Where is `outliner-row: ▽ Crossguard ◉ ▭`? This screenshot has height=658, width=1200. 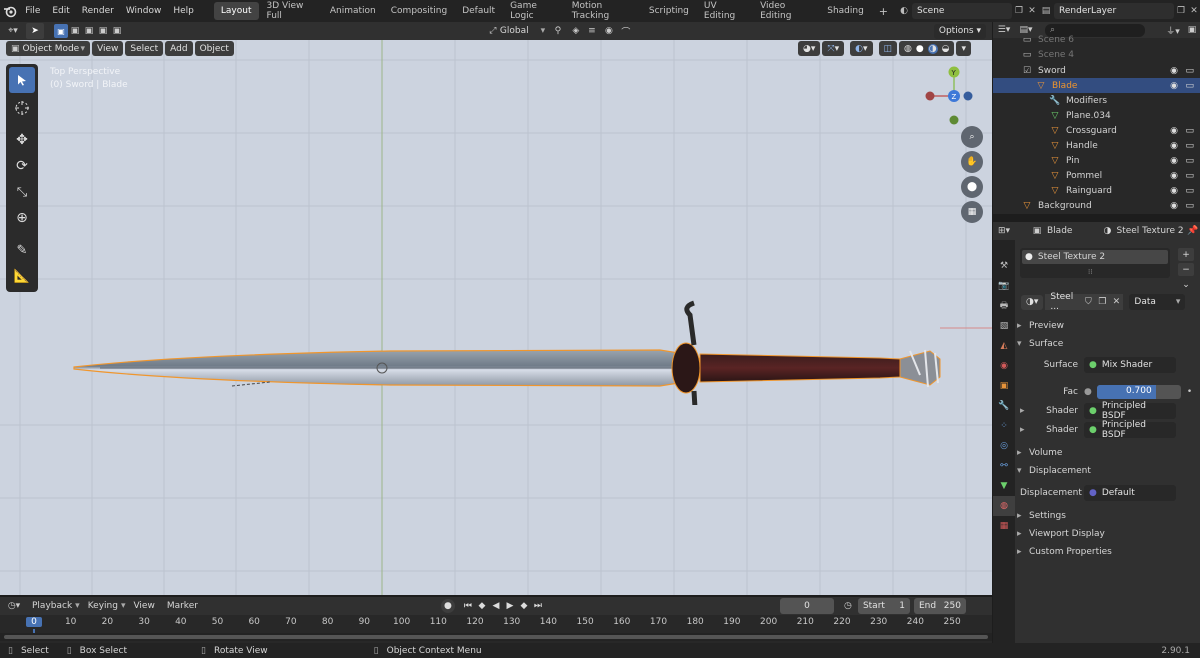
outliner-row: ▽ Crossguard ◉ ▭ is located at coordinates (1096, 130).